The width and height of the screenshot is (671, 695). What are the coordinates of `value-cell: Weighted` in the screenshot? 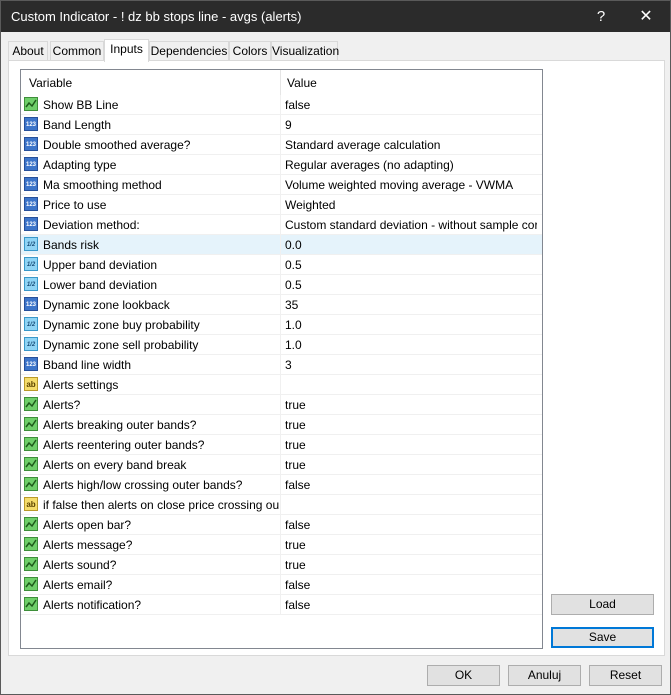 It's located at (411, 205).